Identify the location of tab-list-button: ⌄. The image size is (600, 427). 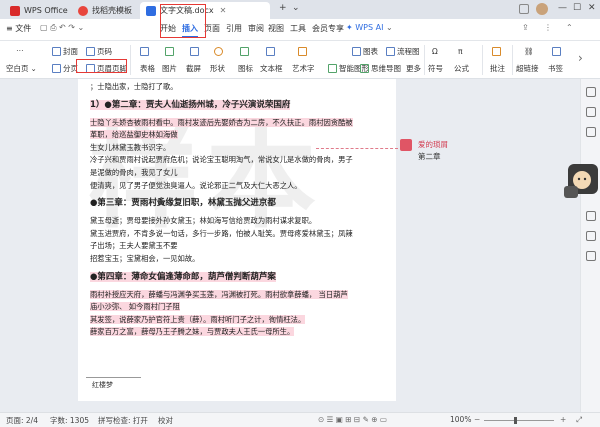
(296, 8).